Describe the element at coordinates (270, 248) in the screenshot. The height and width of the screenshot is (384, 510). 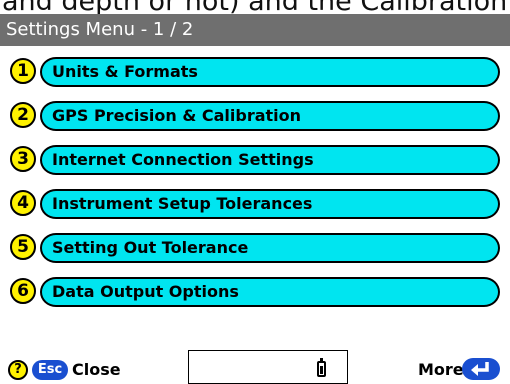
I see `menu-item-label: Setting Out Tolerance` at that location.